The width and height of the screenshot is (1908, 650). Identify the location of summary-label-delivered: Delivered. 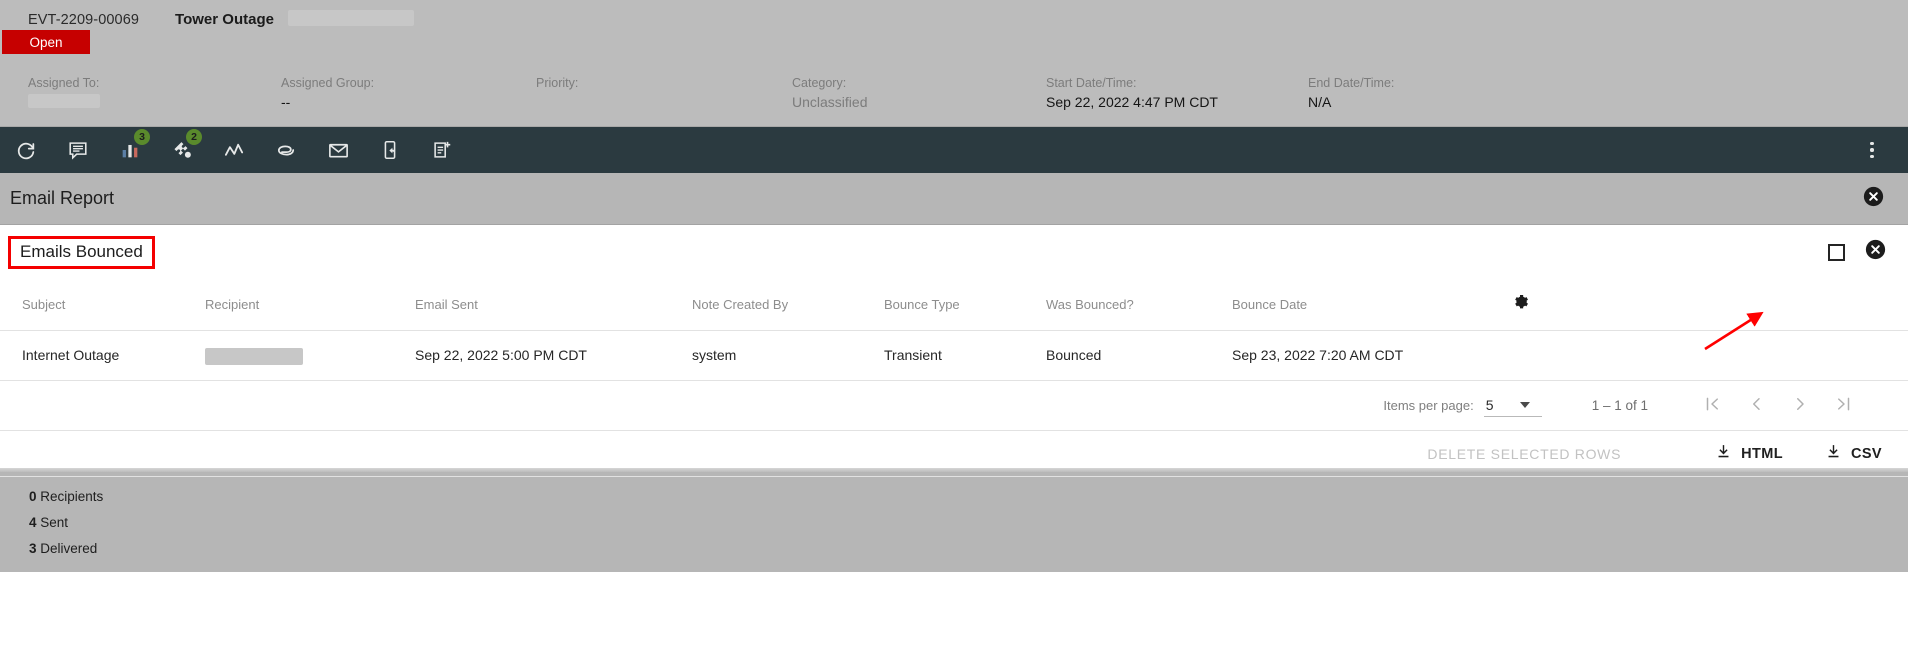
(69, 548).